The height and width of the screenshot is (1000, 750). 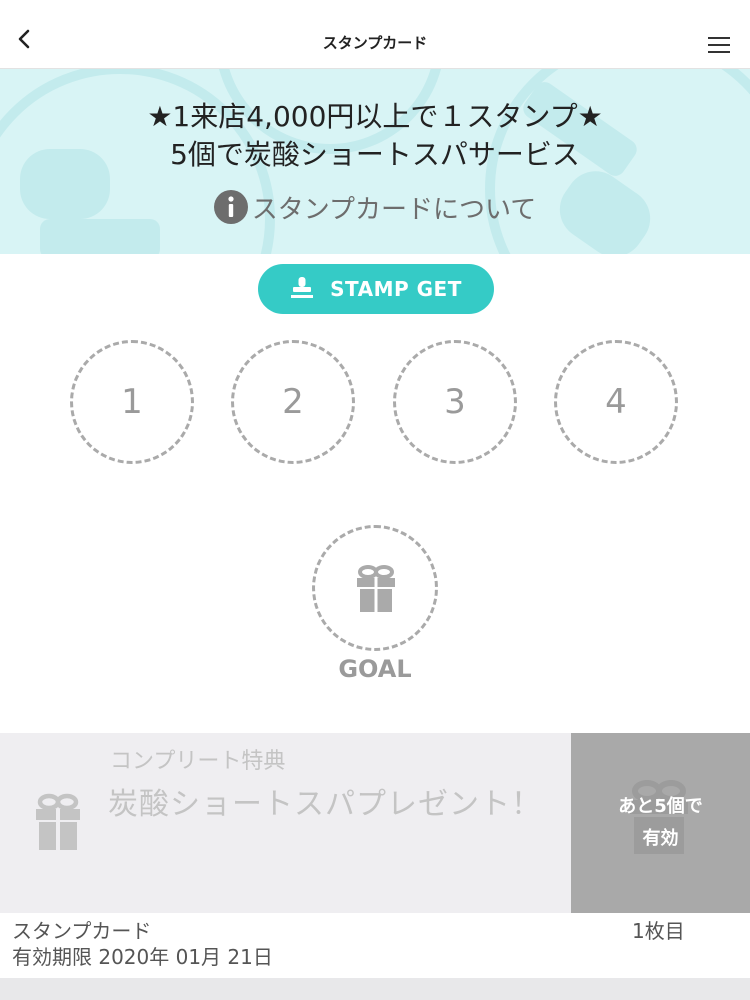 I want to click on about-link-label: スタンプカードについて, so click(x=394, y=210).